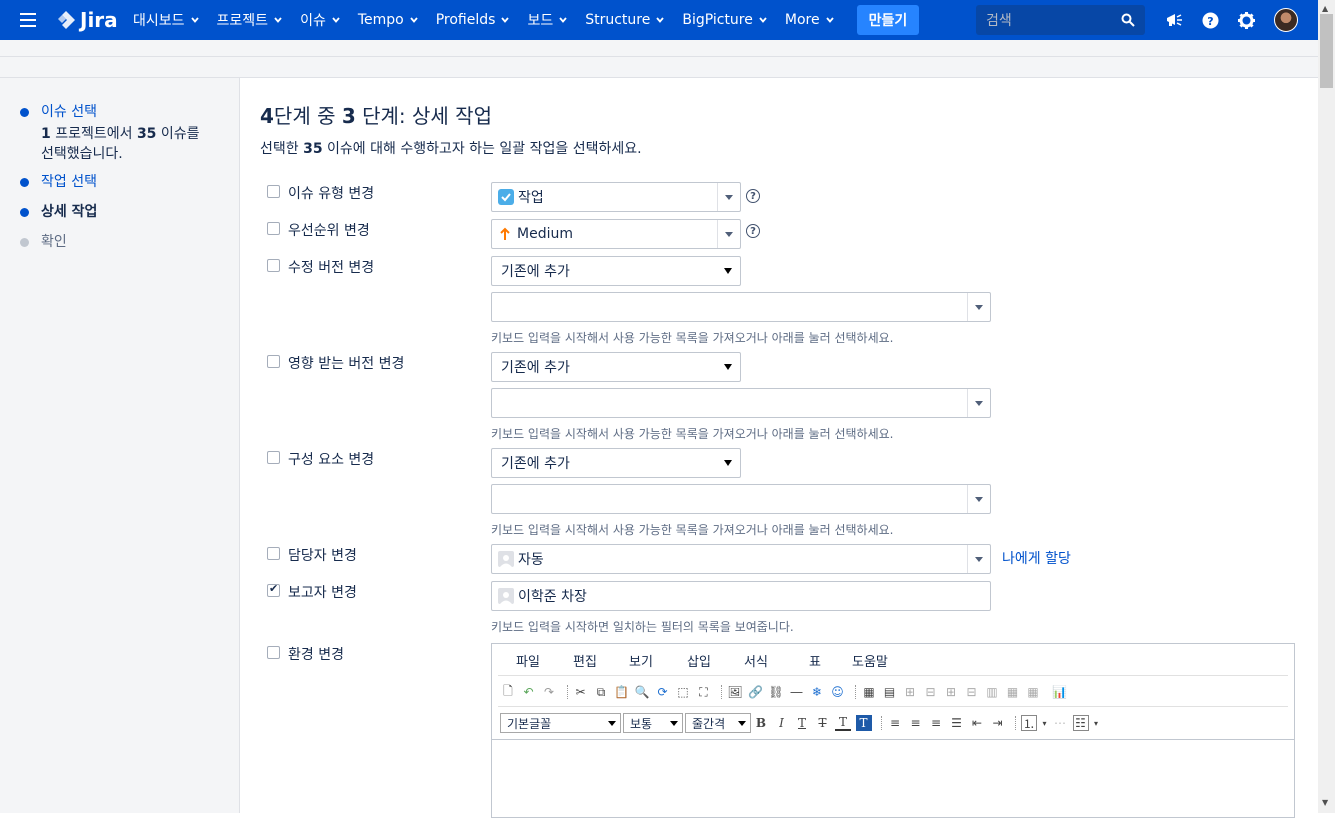 Image resolution: width=1335 pixels, height=819 pixels. I want to click on unlink-icon: ⛓, so click(776, 692).